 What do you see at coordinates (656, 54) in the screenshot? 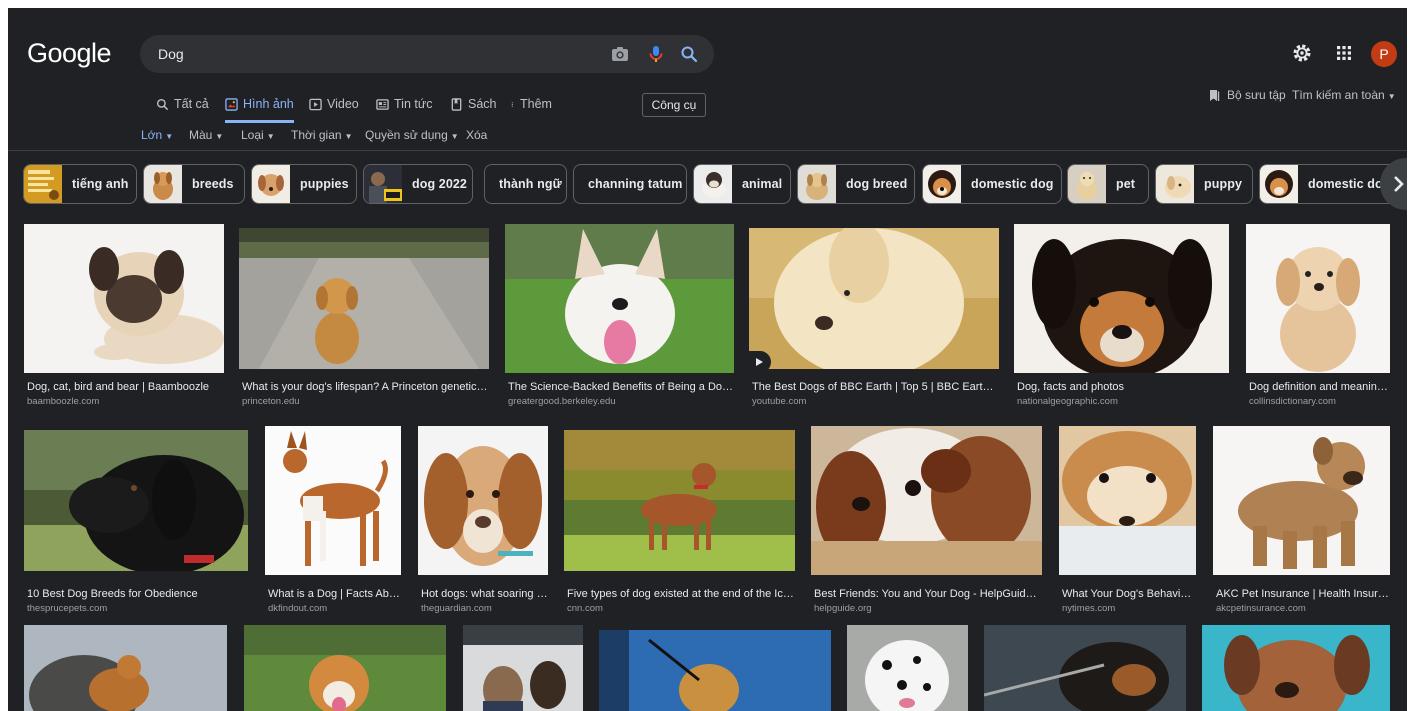
I see `microphone-icon` at bounding box center [656, 54].